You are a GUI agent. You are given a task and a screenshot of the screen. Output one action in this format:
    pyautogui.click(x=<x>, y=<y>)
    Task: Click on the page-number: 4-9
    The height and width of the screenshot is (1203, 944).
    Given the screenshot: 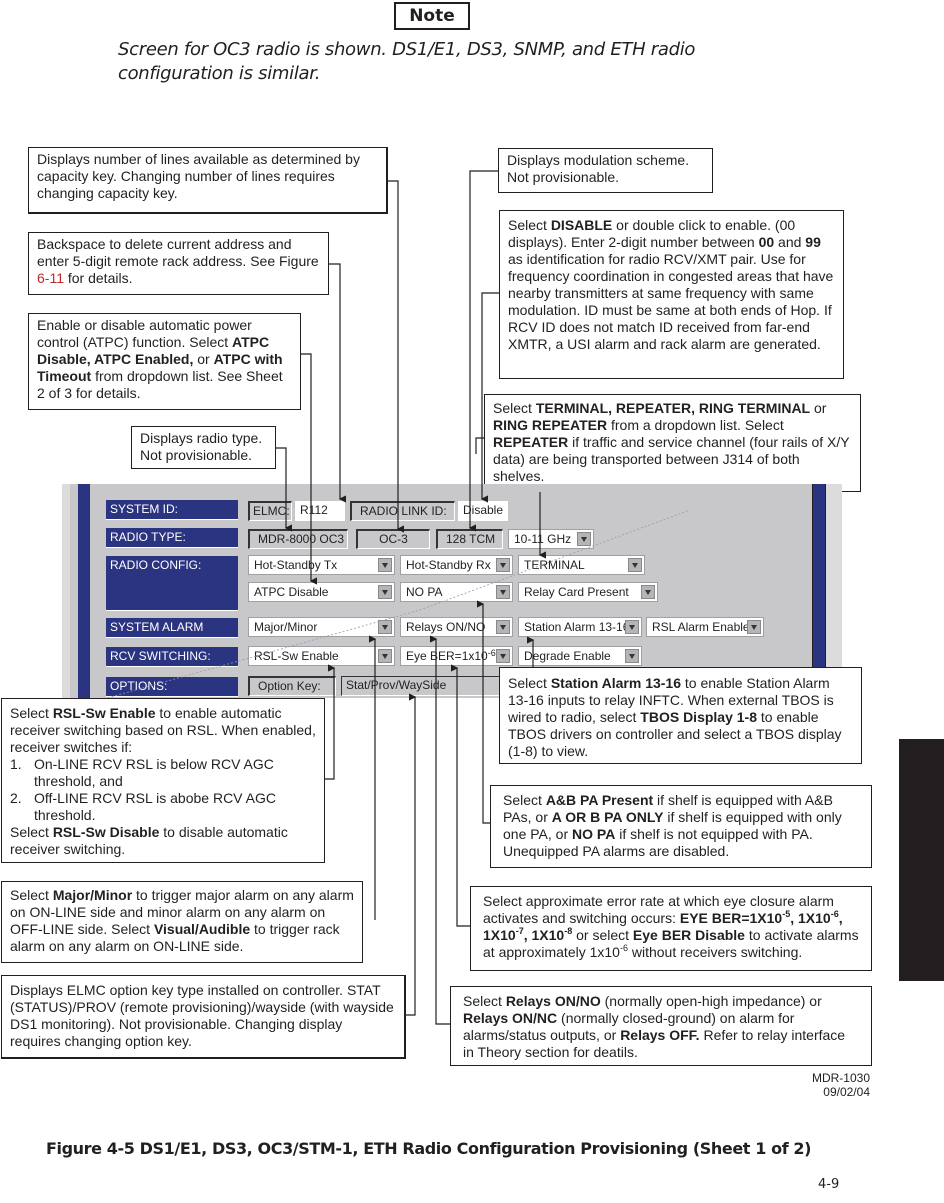 What is the action you would take?
    pyautogui.click(x=829, y=1184)
    